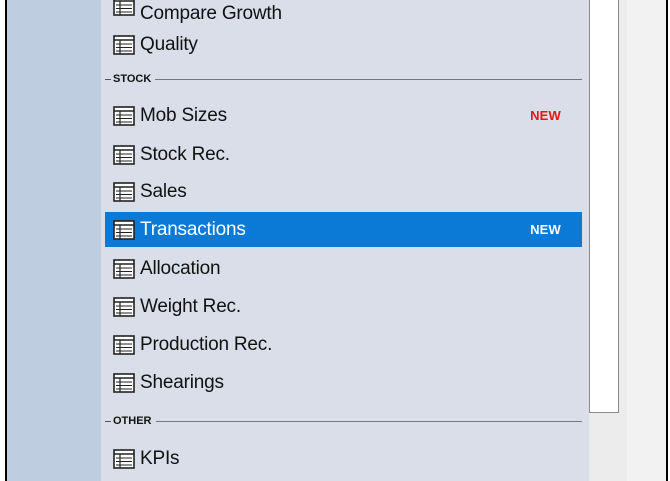  What do you see at coordinates (343, 115) in the screenshot?
I see `menu-item-mob-sizes: Mob Sizes NEW` at bounding box center [343, 115].